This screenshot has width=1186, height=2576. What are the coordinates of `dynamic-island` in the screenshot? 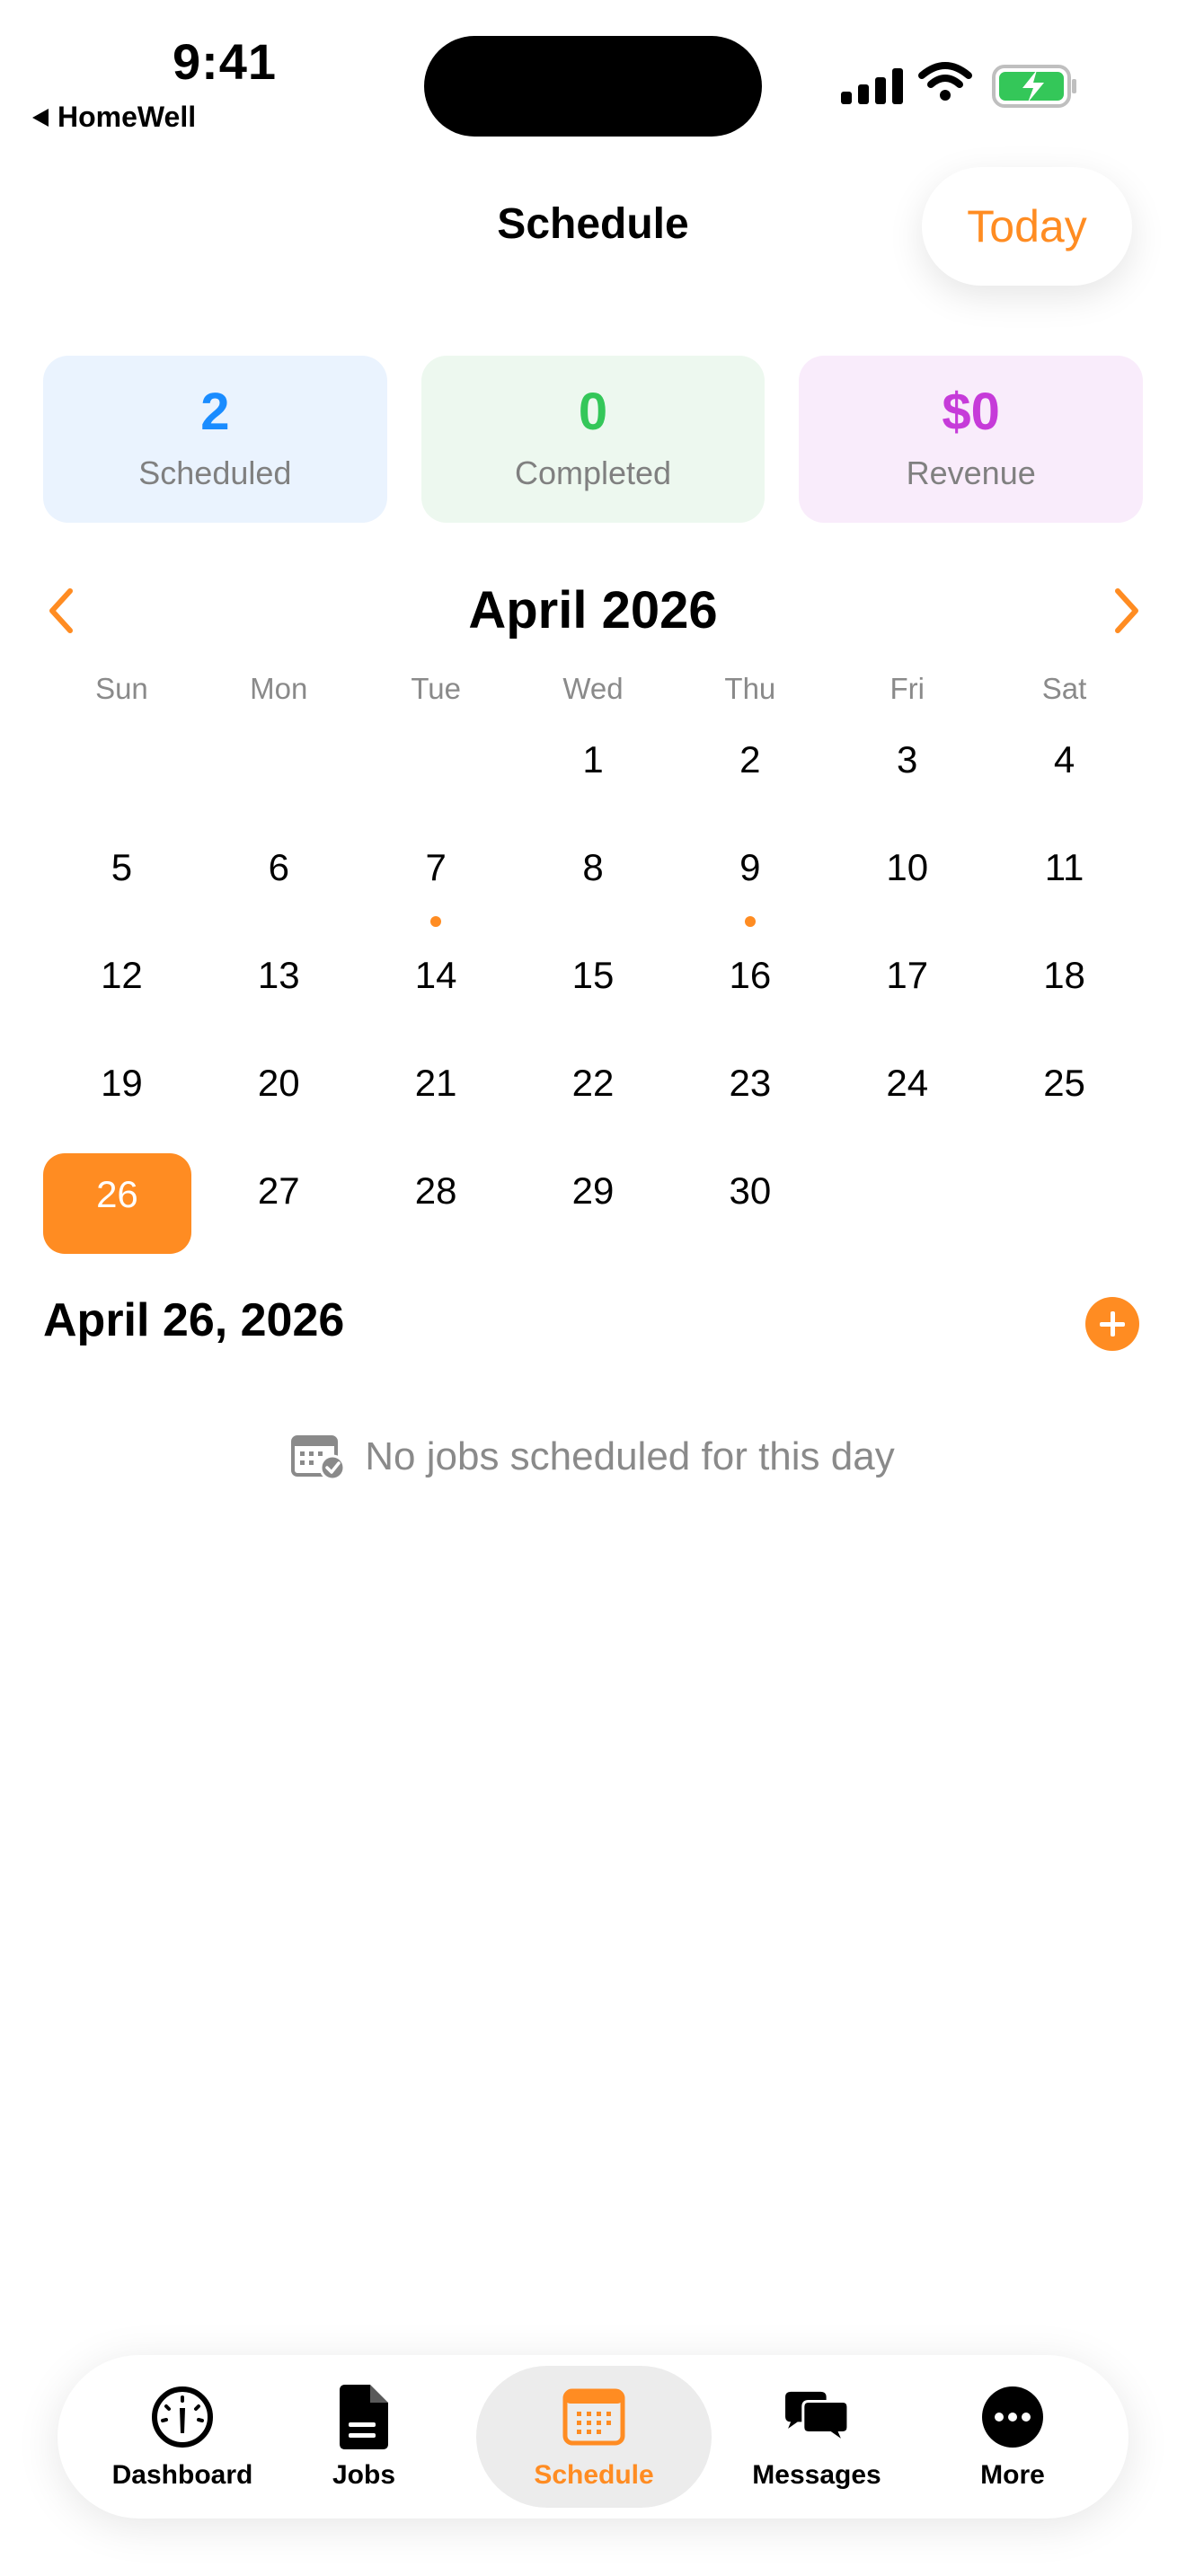 It's located at (593, 86).